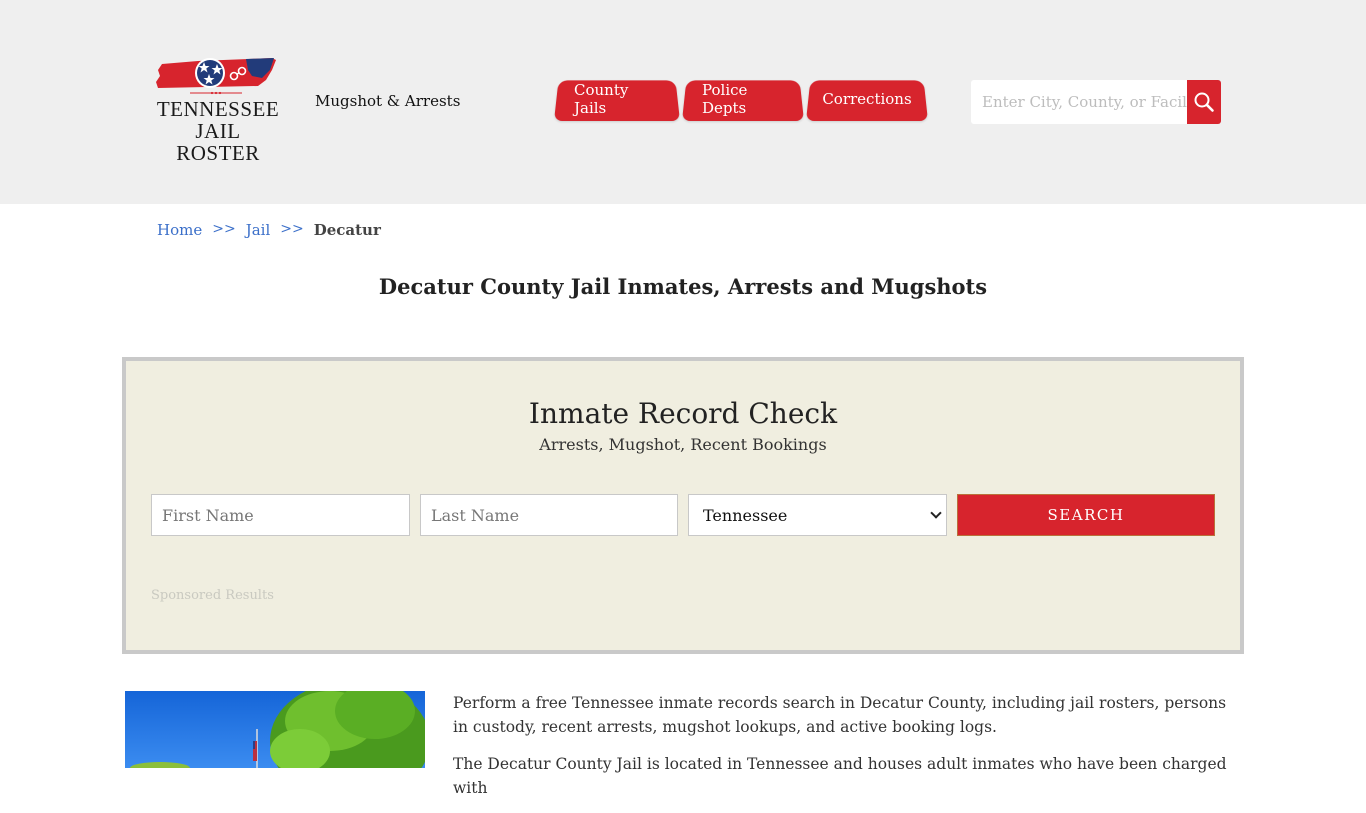 The image size is (1366, 813). I want to click on tennessee-state-flag-handcuffs-icon, so click(216, 76).